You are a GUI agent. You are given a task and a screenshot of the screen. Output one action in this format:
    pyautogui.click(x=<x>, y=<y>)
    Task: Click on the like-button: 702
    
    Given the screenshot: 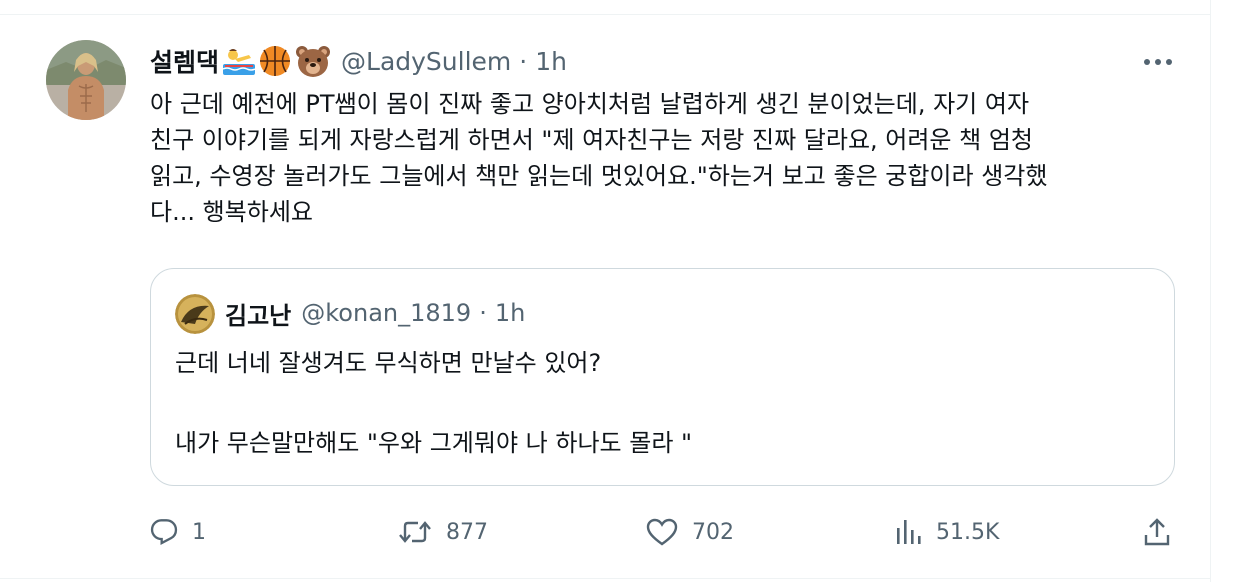 What is the action you would take?
    pyautogui.click(x=690, y=532)
    